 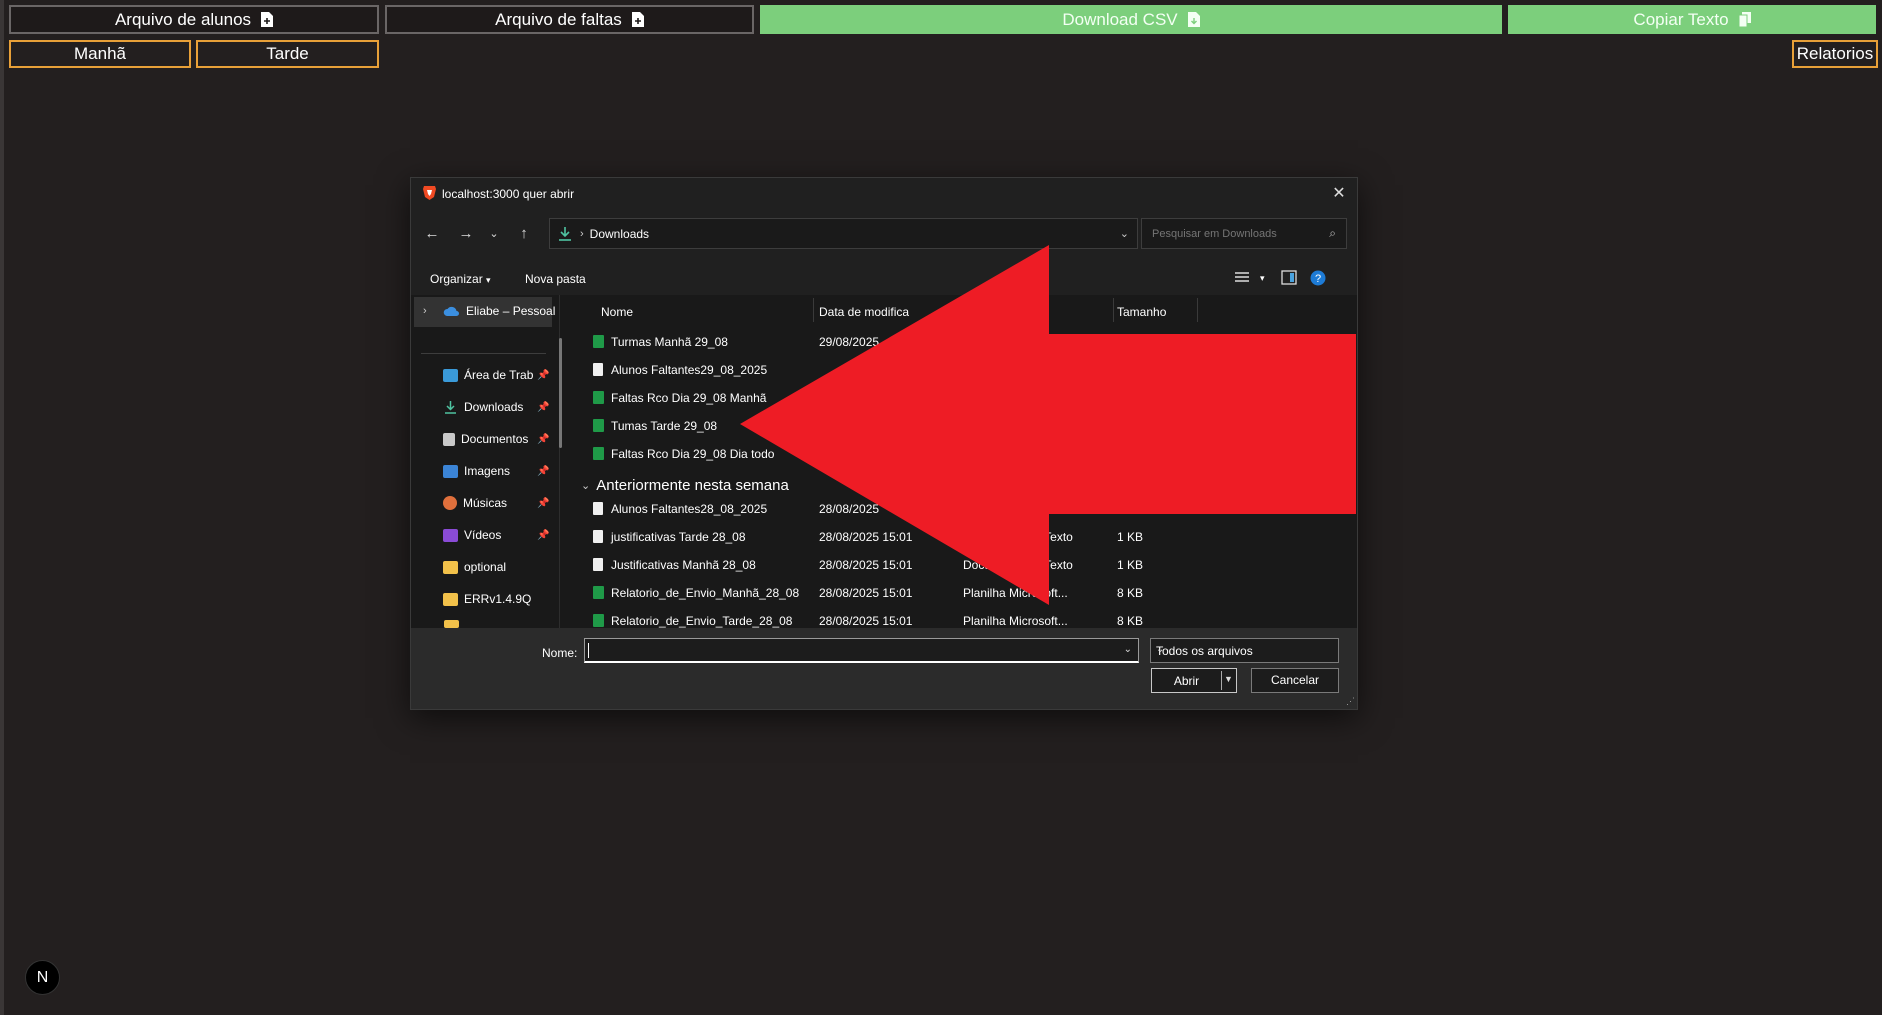 What do you see at coordinates (429, 193) in the screenshot?
I see `brave-browser-icon` at bounding box center [429, 193].